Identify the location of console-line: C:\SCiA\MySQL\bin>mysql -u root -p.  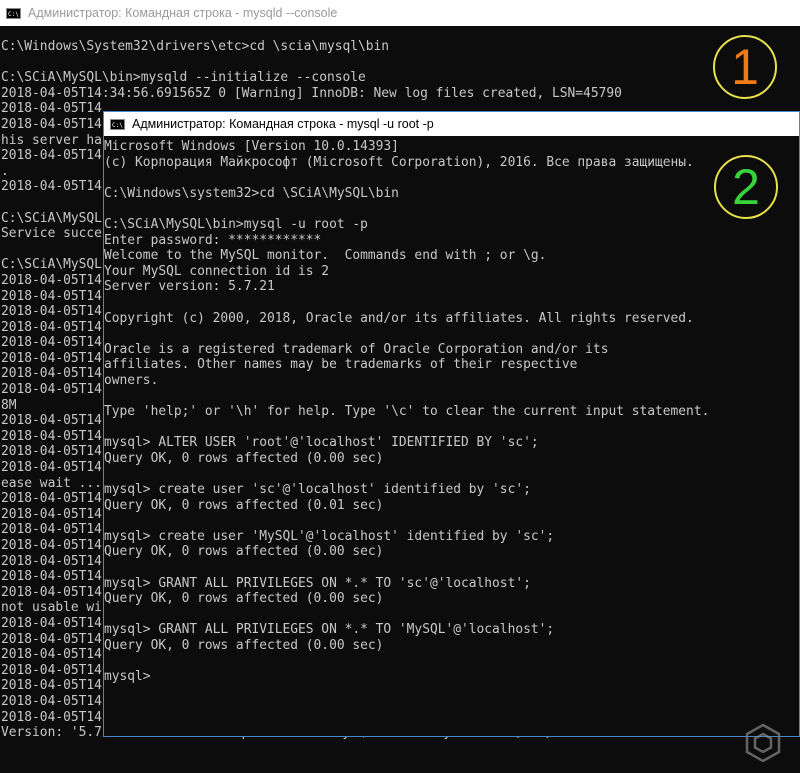
(236, 224).